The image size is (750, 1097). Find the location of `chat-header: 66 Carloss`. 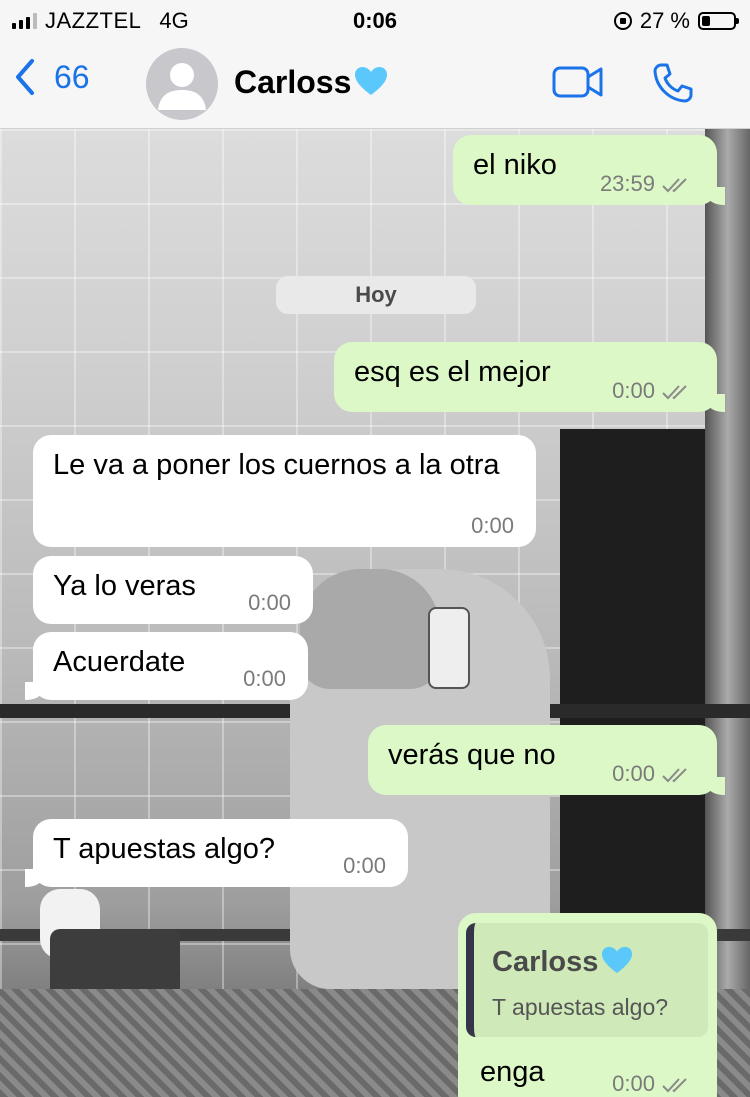

chat-header: 66 Carloss is located at coordinates (375, 84).